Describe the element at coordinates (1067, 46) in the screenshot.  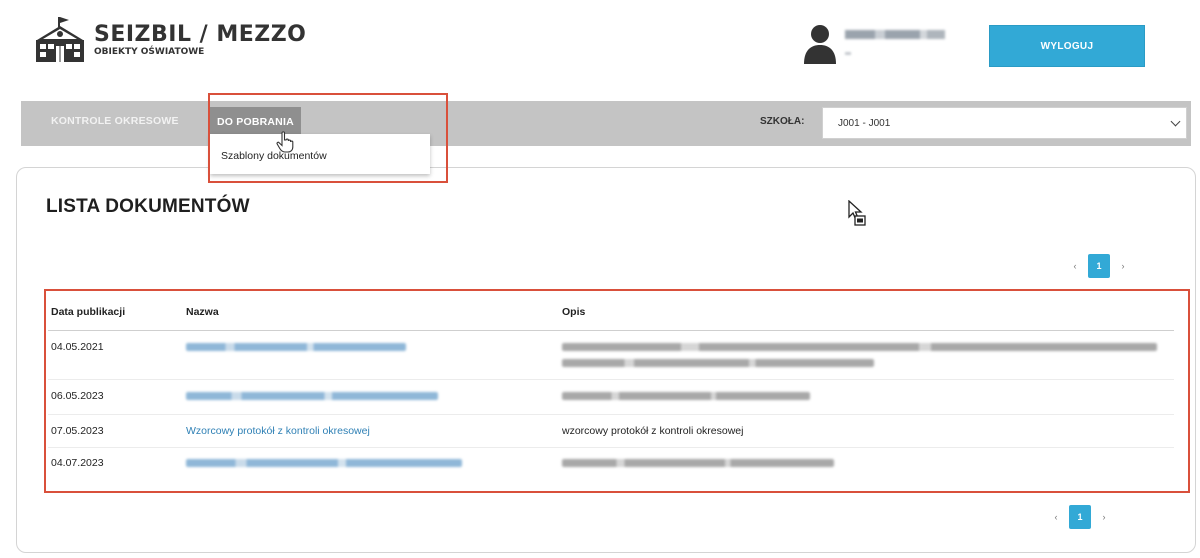
I see `logout-button: WYLOGUJ` at that location.